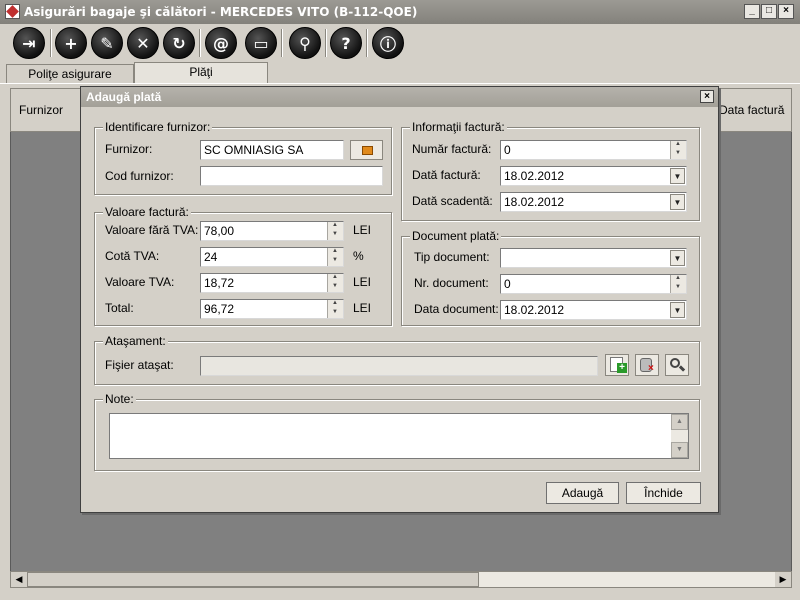 Image resolution: width=800 pixels, height=600 pixels. What do you see at coordinates (534, 176) in the screenshot?
I see `invoice-date-text: 18.02.2012` at bounding box center [534, 176].